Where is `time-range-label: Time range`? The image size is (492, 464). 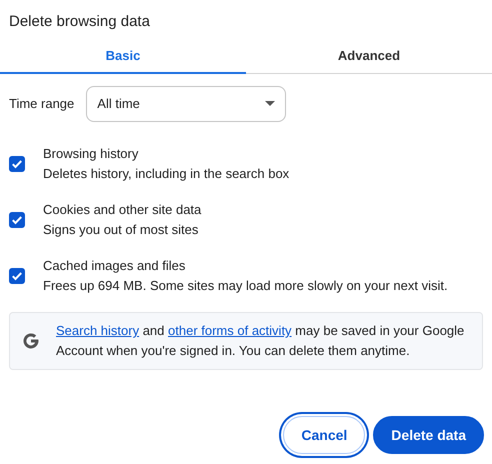 time-range-label: Time range is located at coordinates (41, 104).